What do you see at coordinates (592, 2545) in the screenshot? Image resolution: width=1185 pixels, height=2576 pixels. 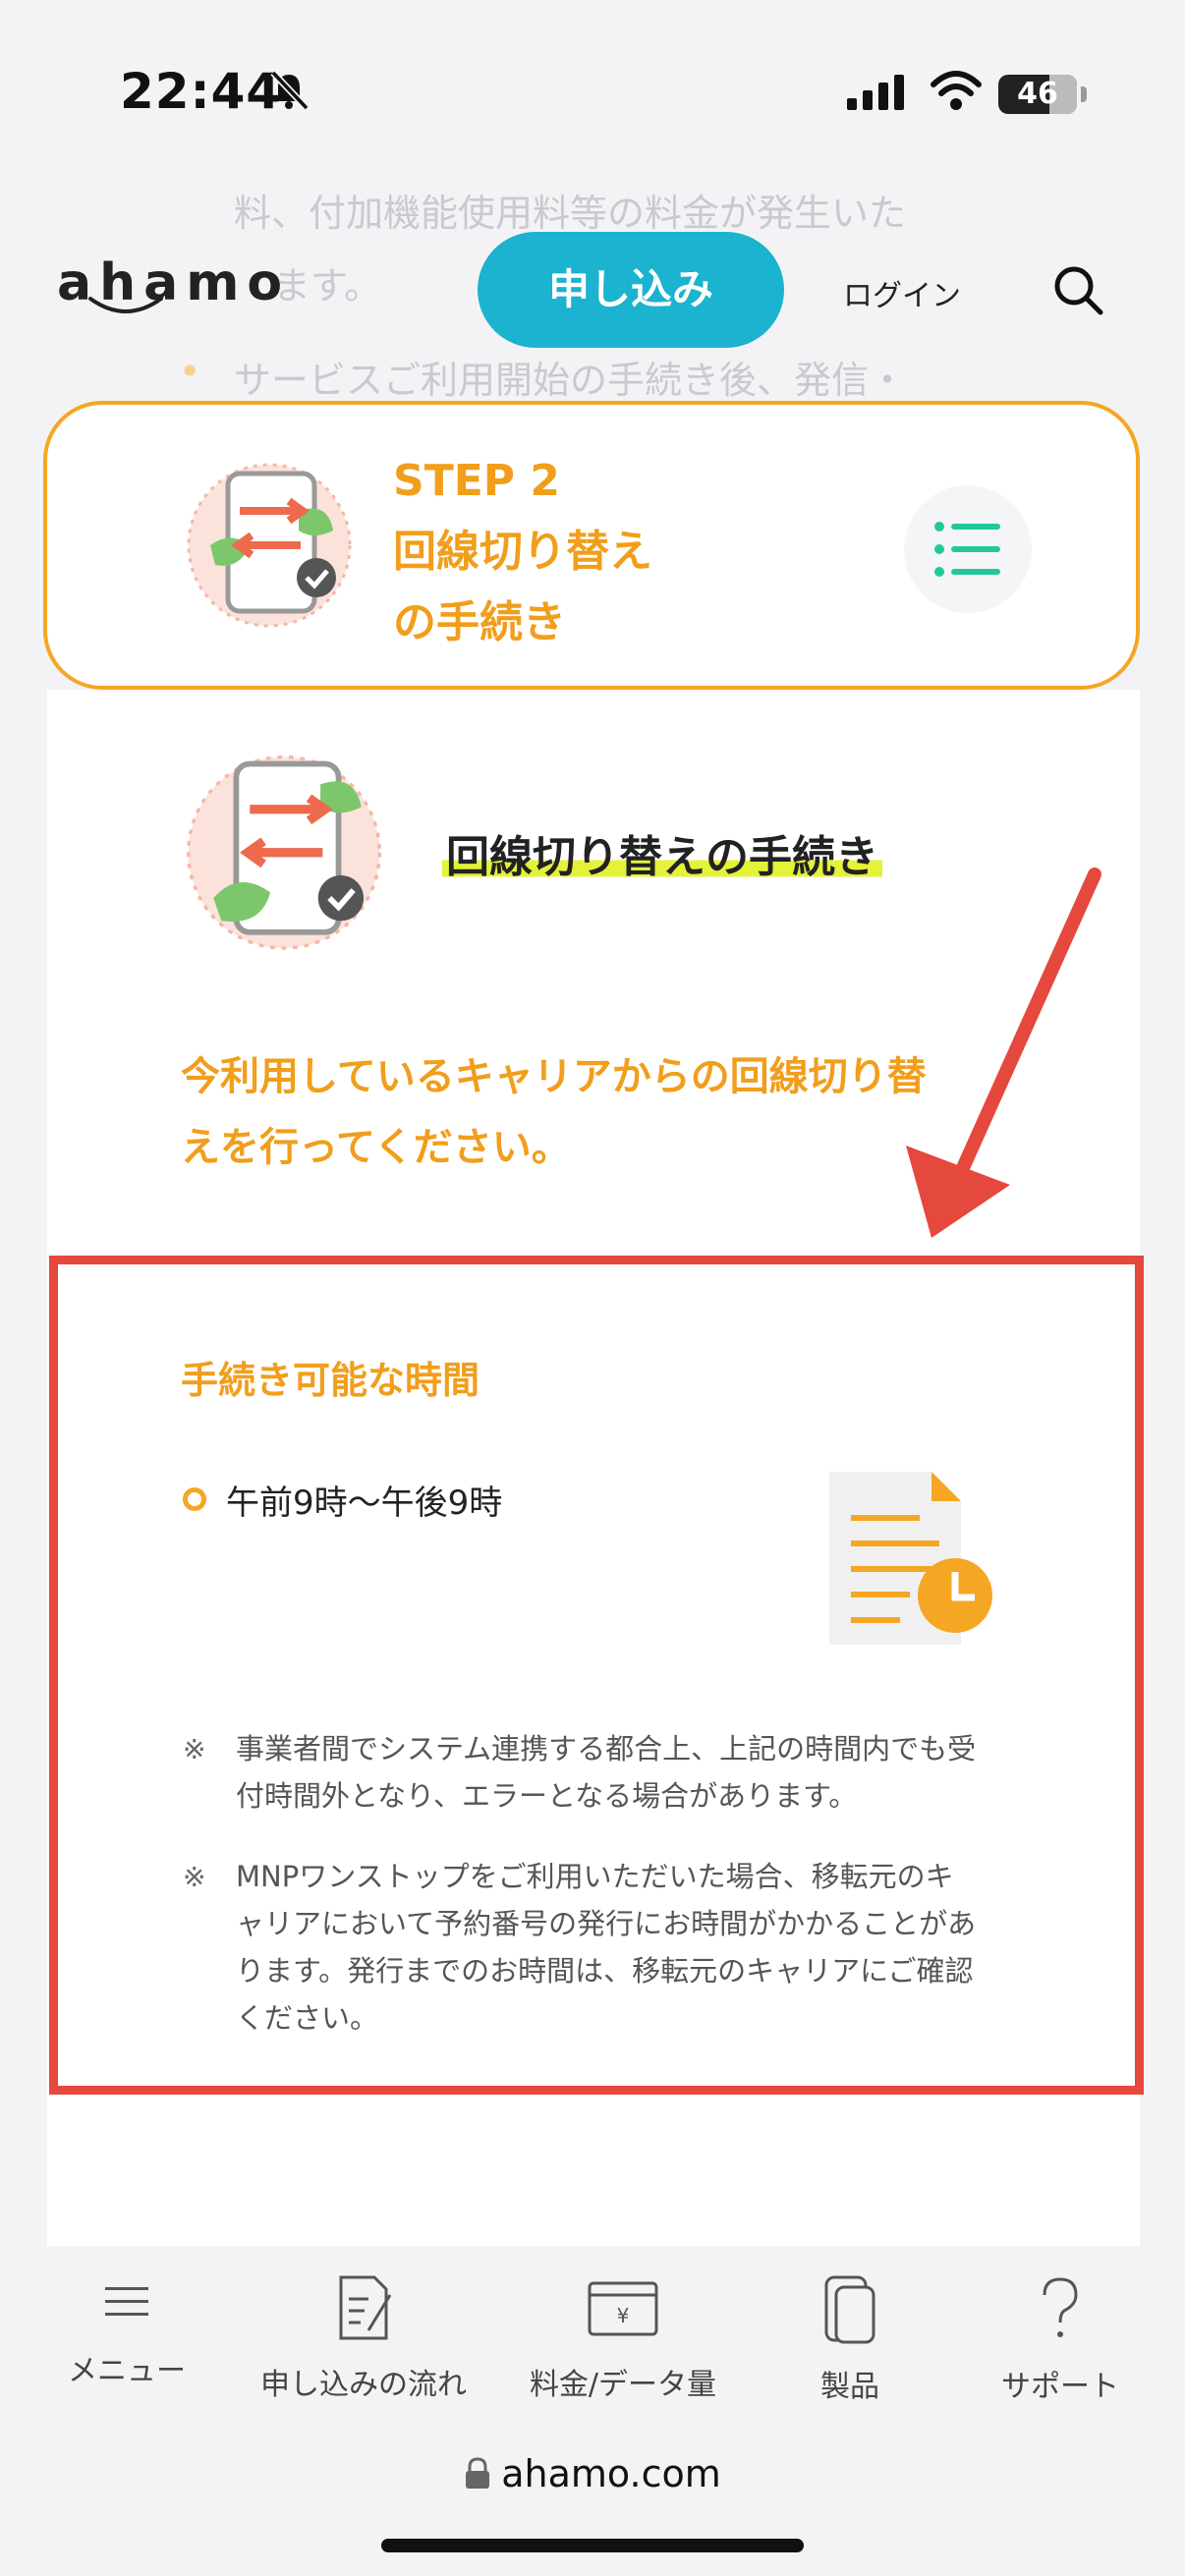 I see `home-indicator` at bounding box center [592, 2545].